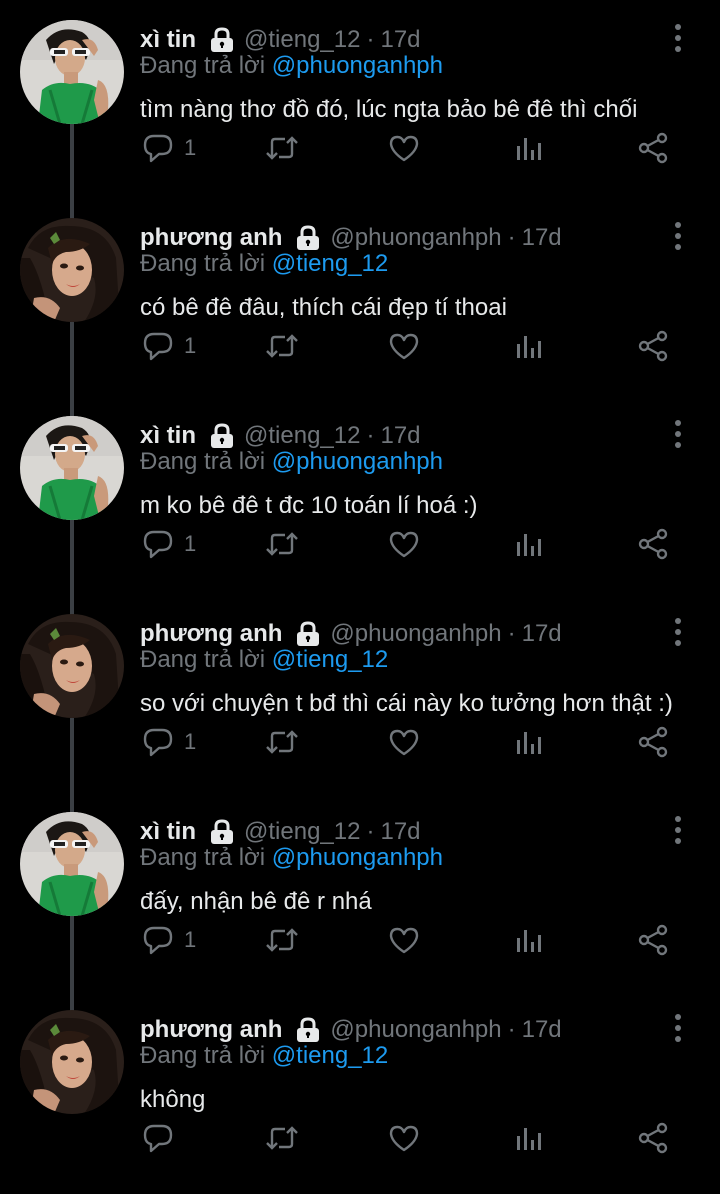 The height and width of the screenshot is (1194, 720). I want to click on lock-icon, so click(222, 436).